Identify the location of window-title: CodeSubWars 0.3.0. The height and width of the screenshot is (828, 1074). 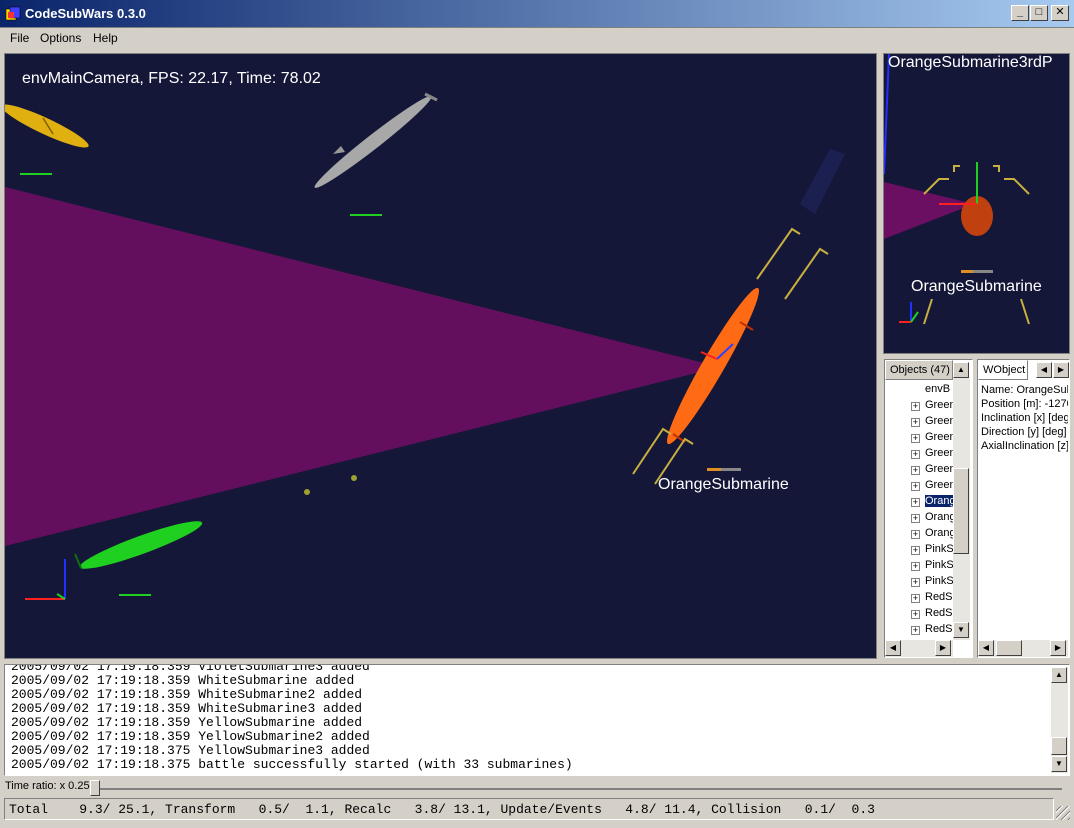
(85, 13).